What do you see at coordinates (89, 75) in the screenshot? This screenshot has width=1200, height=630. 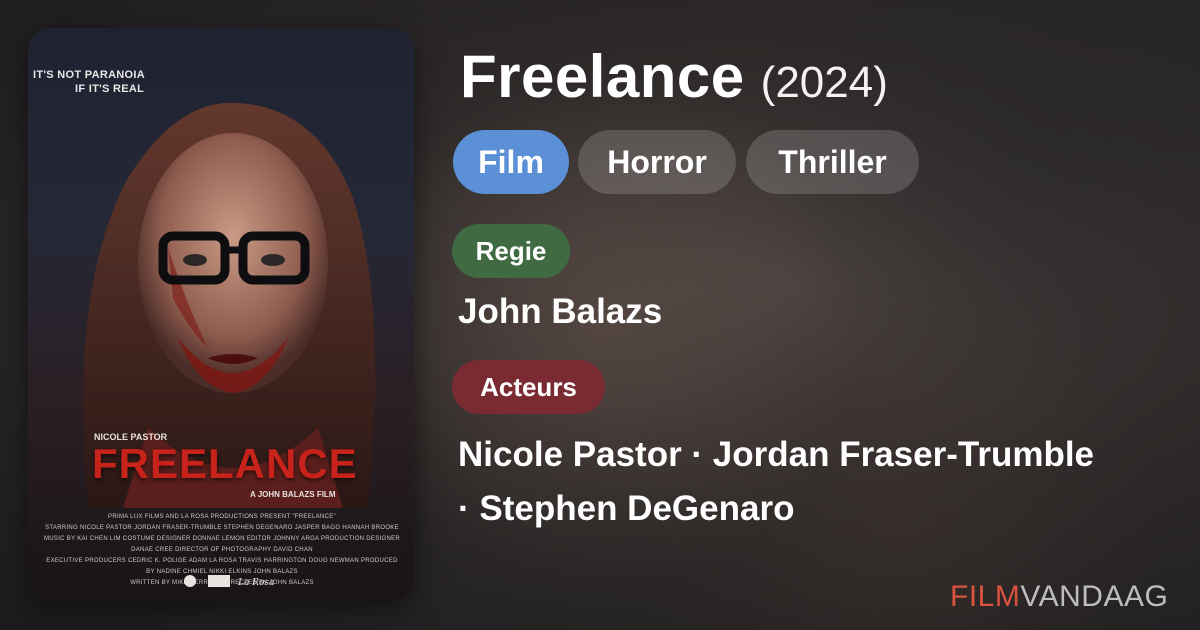 I see `tagline-line-1: IT'S NOT PARANOIA` at bounding box center [89, 75].